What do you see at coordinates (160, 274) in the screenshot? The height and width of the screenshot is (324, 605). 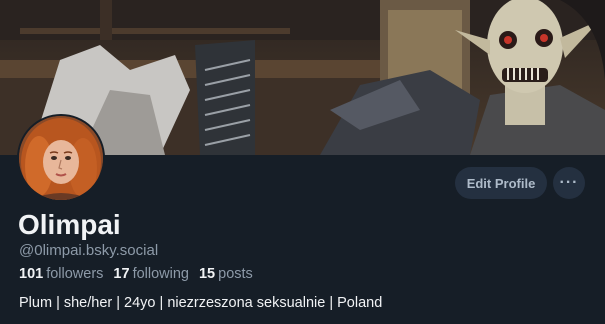 I see `following-label: following` at bounding box center [160, 274].